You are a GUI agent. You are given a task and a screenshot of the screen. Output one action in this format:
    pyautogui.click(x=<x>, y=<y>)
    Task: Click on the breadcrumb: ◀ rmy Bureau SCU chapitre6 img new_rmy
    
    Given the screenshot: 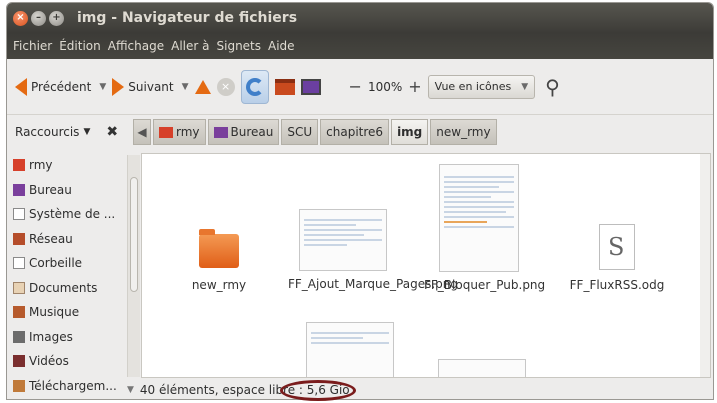 What is the action you would take?
    pyautogui.click(x=316, y=132)
    